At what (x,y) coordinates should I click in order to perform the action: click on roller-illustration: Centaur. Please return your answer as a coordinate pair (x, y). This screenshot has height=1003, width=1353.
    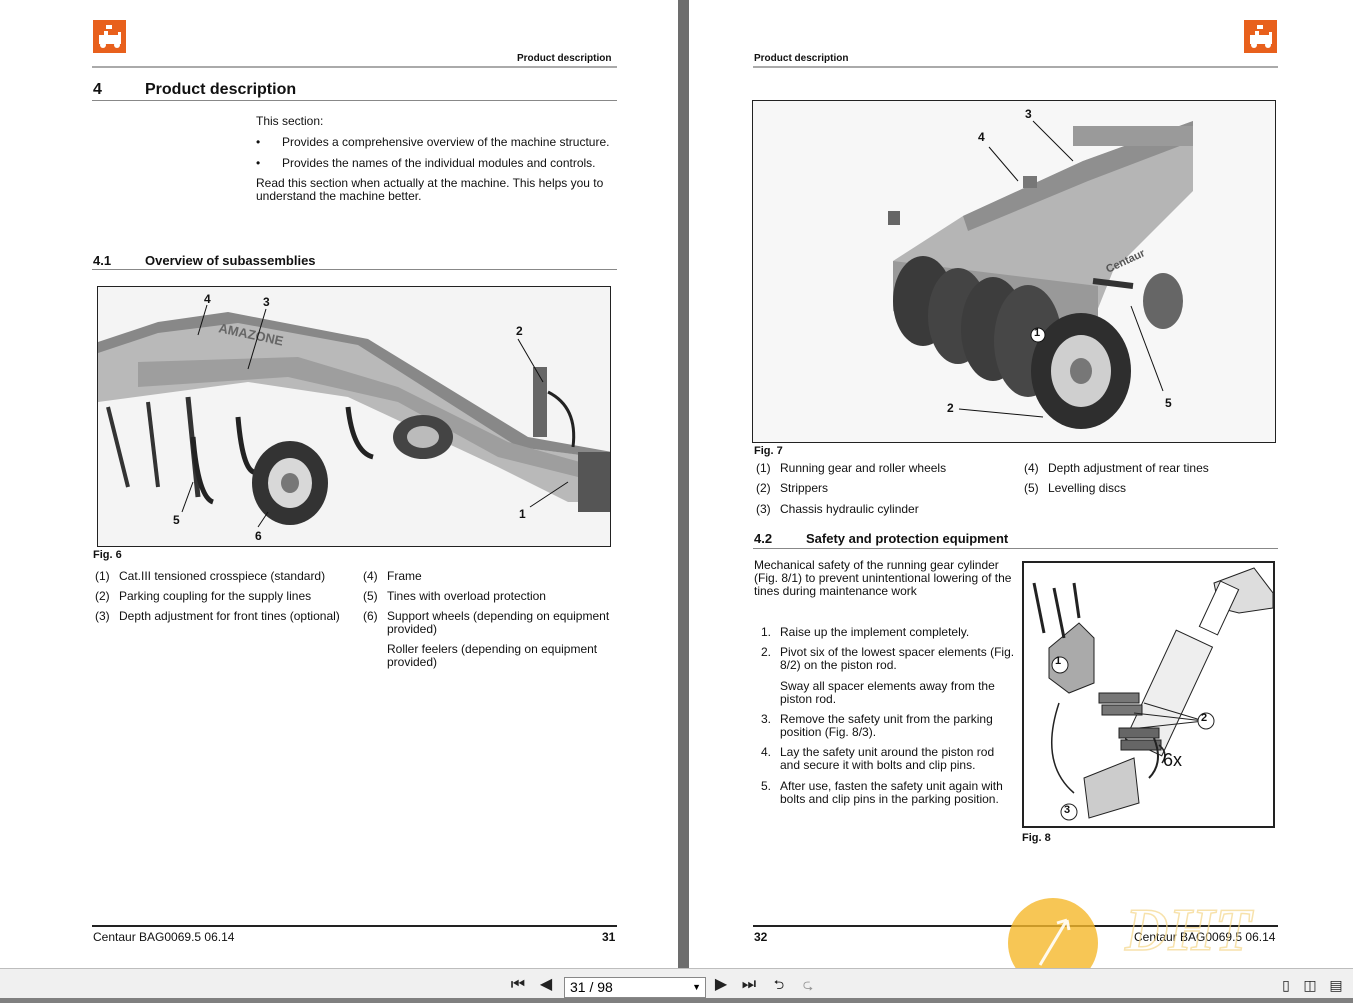
    Looking at the image, I should click on (1014, 271).